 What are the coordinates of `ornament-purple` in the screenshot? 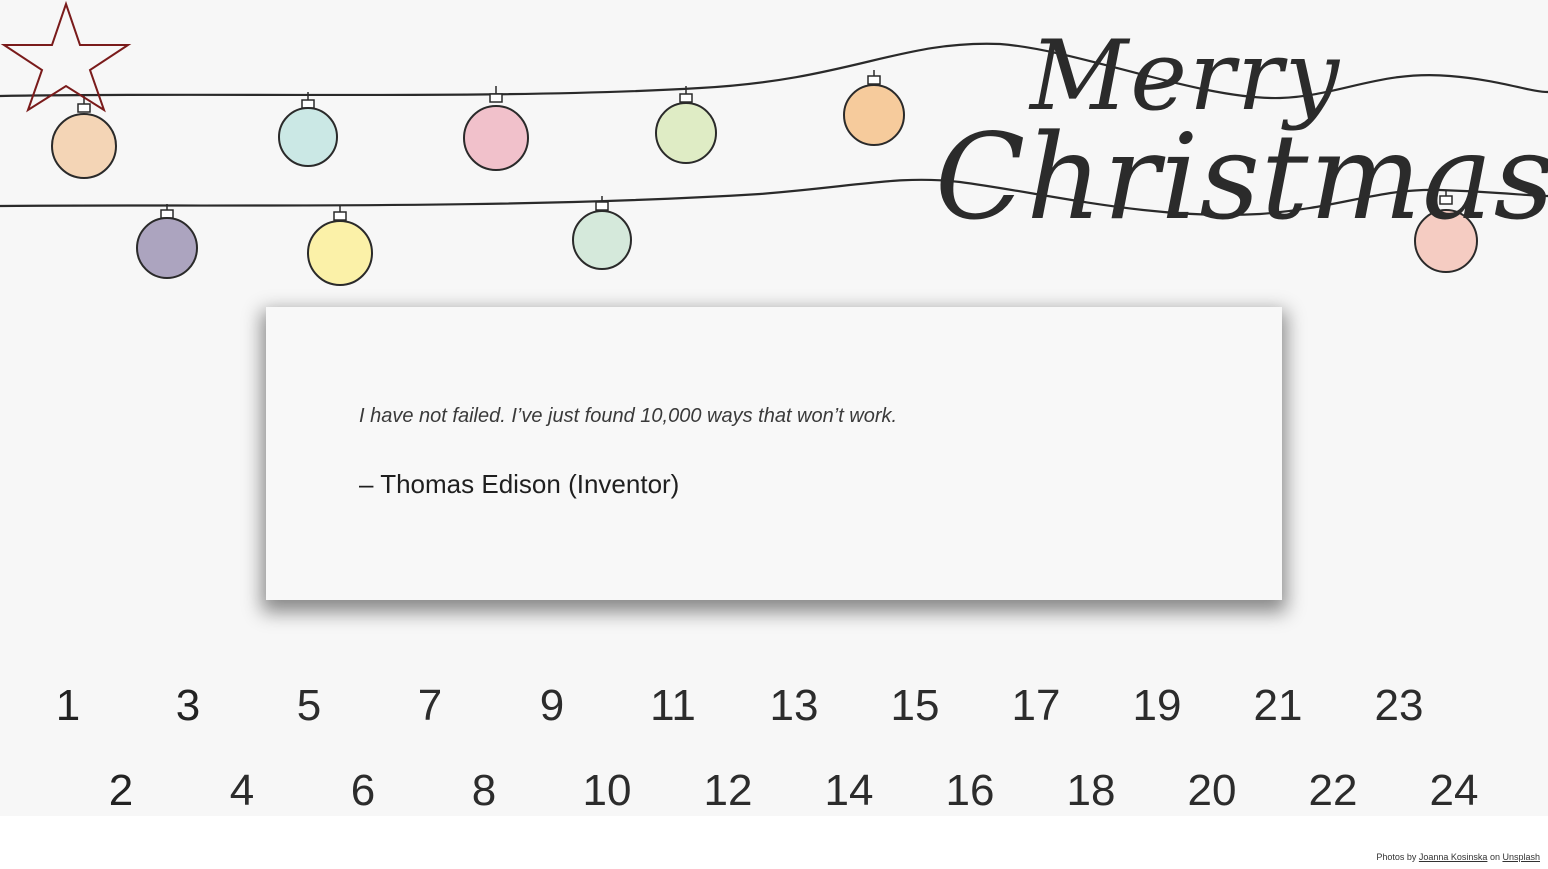 It's located at (167, 241).